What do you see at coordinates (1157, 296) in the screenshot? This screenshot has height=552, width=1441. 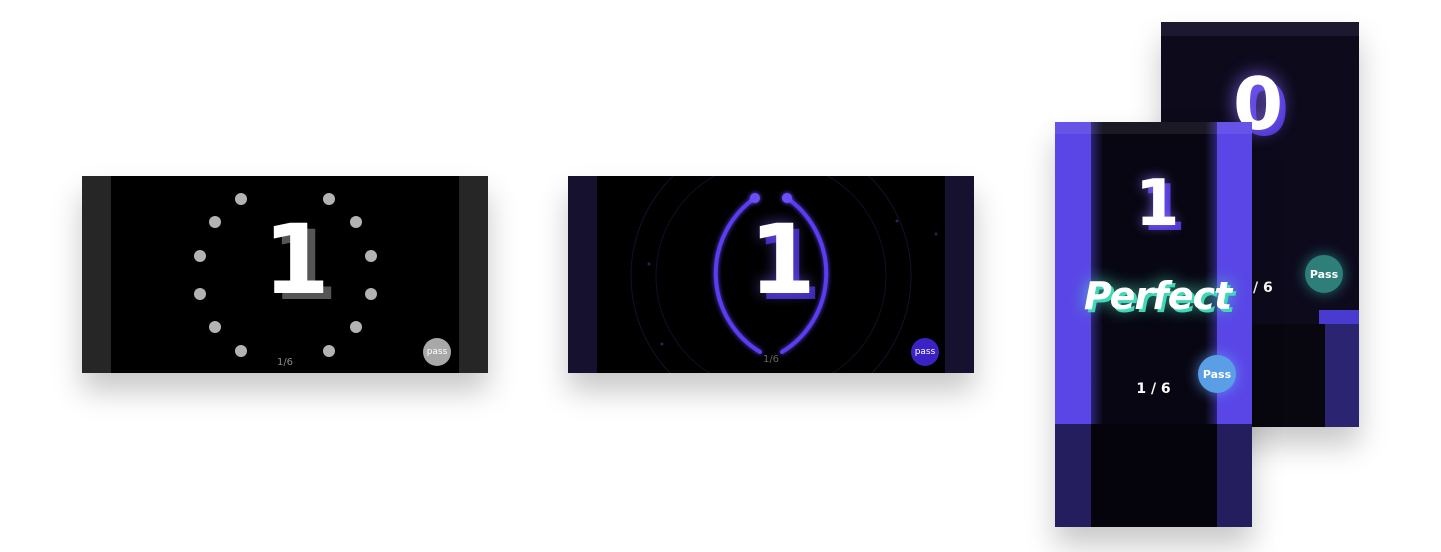 I see `perfect-result-label: Perfect` at bounding box center [1157, 296].